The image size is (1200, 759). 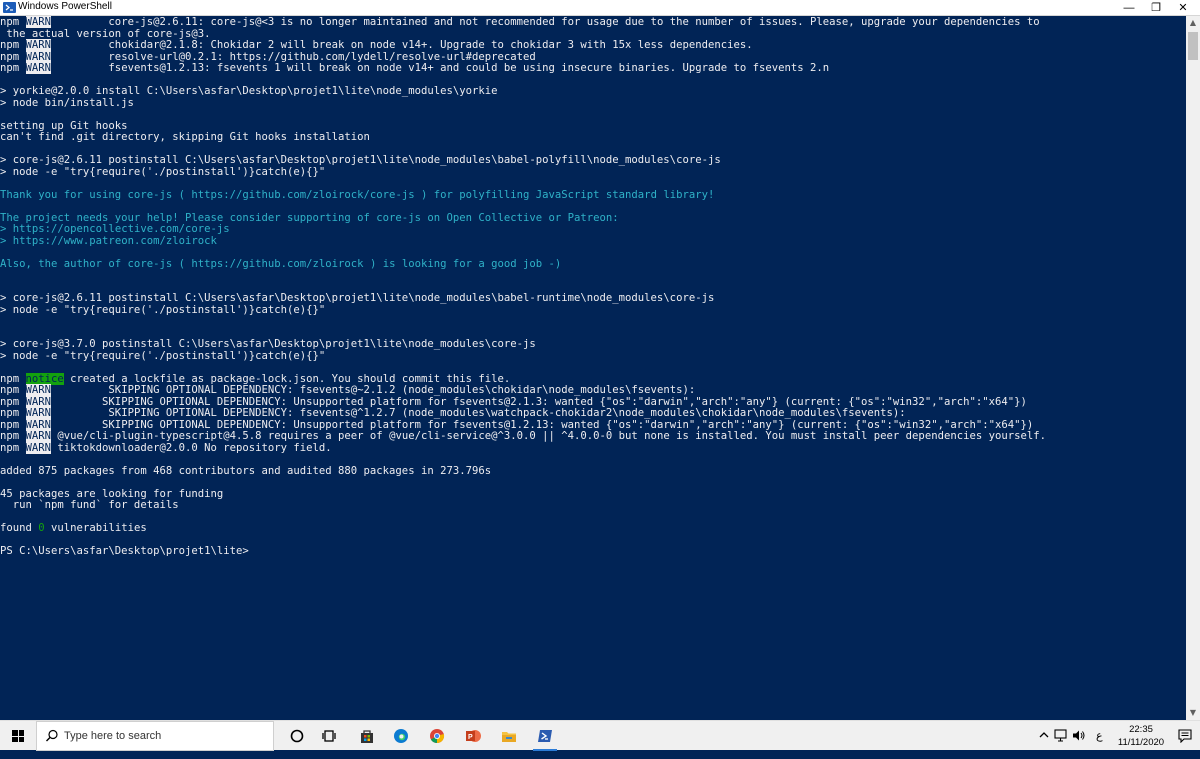 I want to click on powerpoint-icon: P, so click(x=473, y=736).